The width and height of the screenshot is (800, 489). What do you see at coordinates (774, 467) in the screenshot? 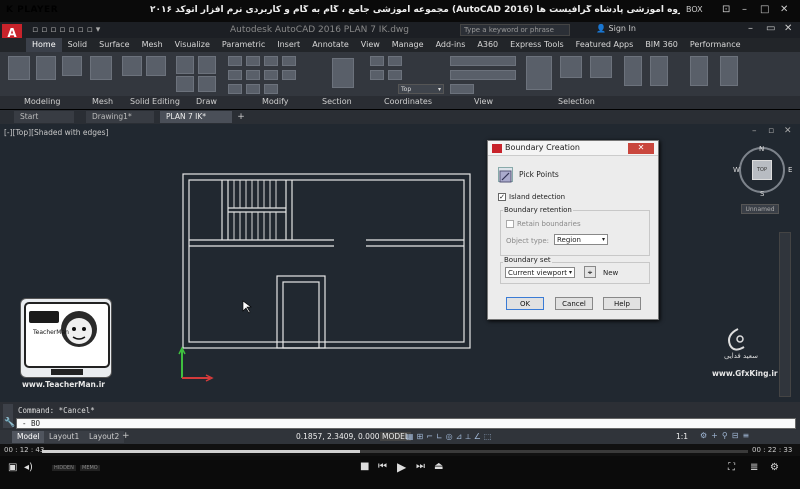
I see `settings-icon: ⚙` at bounding box center [774, 467].